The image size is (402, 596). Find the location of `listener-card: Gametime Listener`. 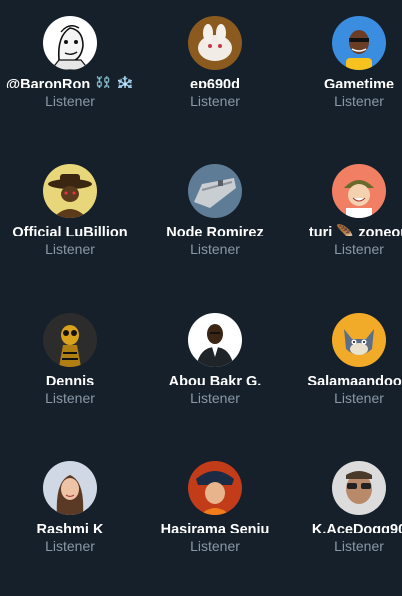

listener-card: Gametime Listener is located at coordinates (347, 55).